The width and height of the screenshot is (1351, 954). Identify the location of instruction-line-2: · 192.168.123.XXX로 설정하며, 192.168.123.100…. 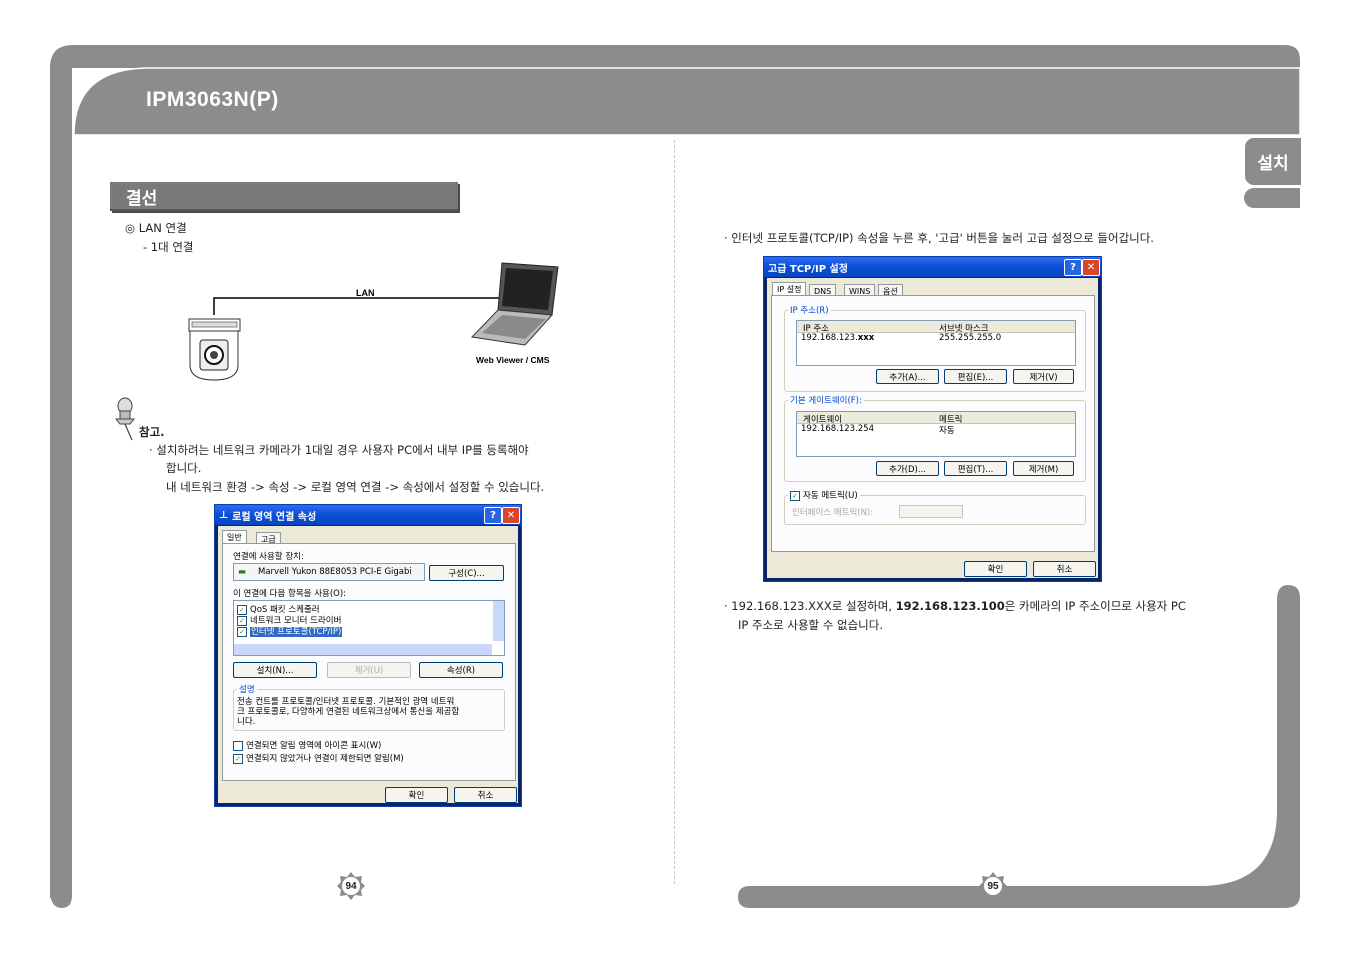
(955, 606).